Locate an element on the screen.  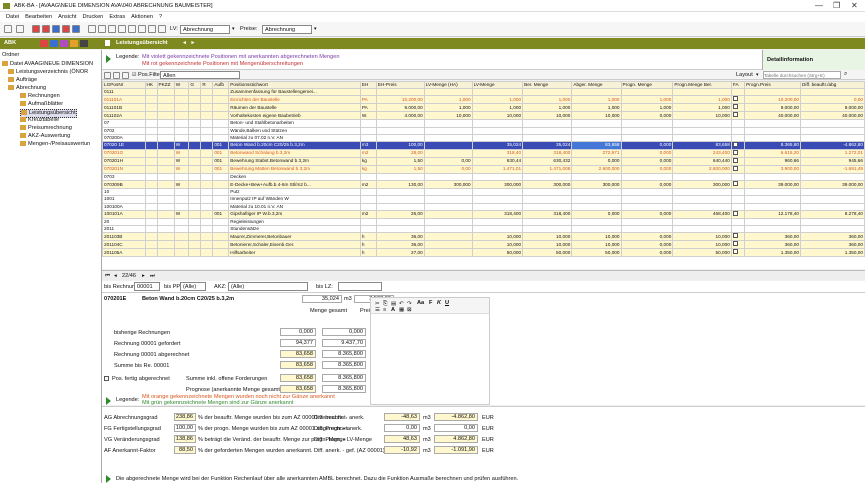
column-header: Aufb is located at coordinates (221, 85).